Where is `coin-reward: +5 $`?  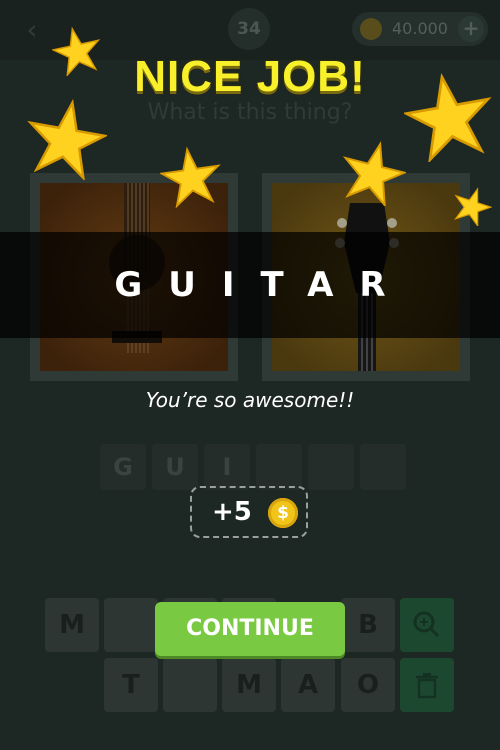
coin-reward: +5 $ is located at coordinates (249, 512).